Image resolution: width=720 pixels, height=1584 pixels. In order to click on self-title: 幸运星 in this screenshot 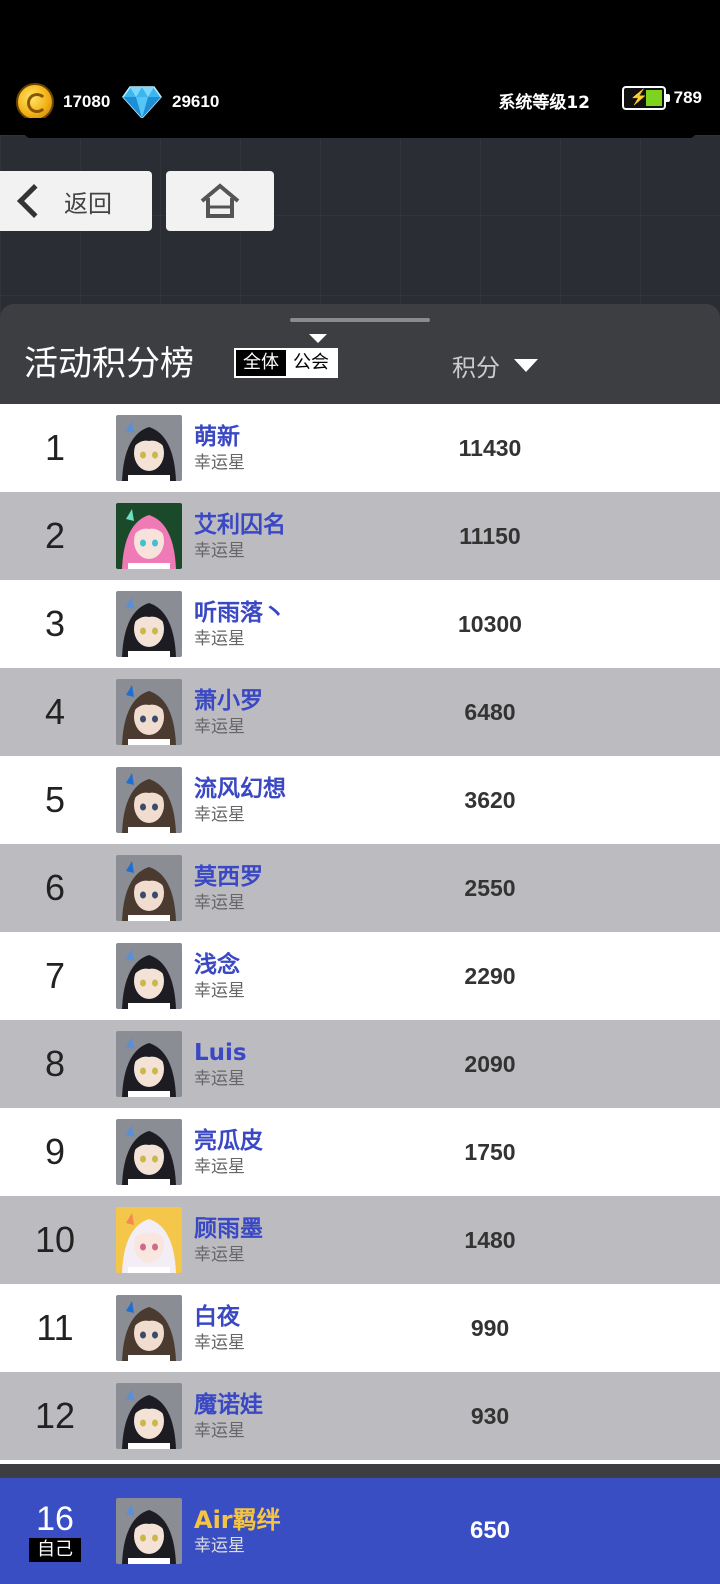, I will do `click(219, 1546)`.